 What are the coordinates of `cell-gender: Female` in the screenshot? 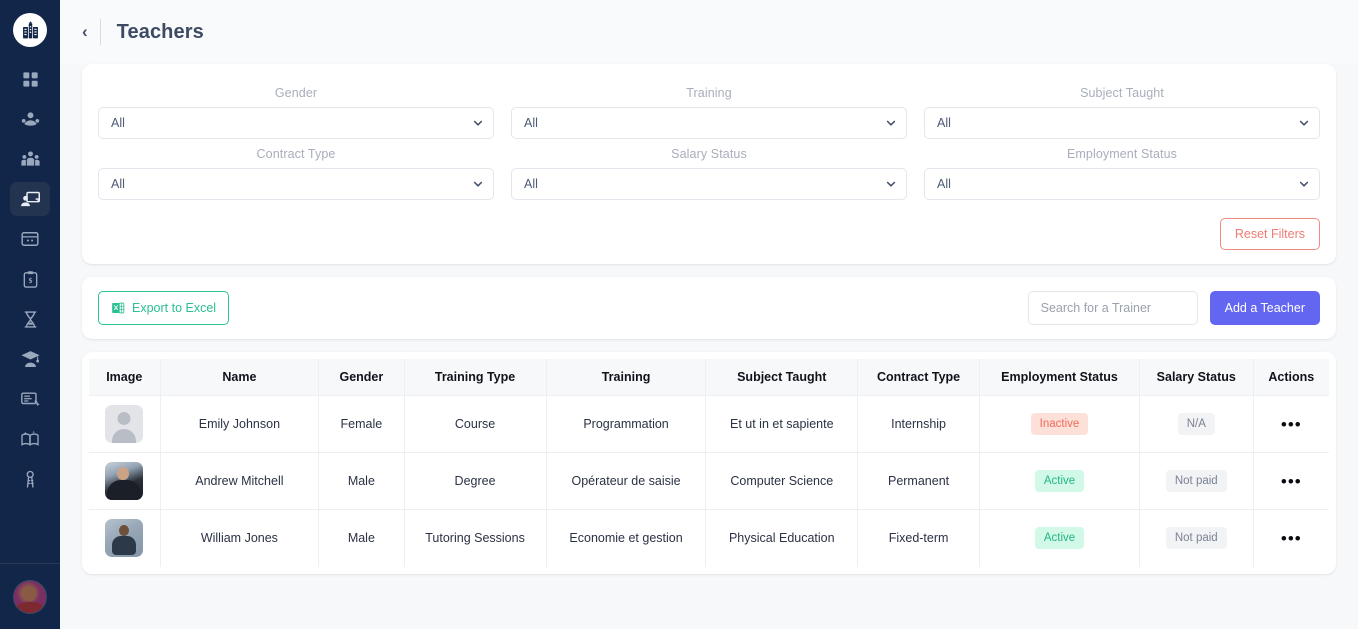 It's located at (361, 424).